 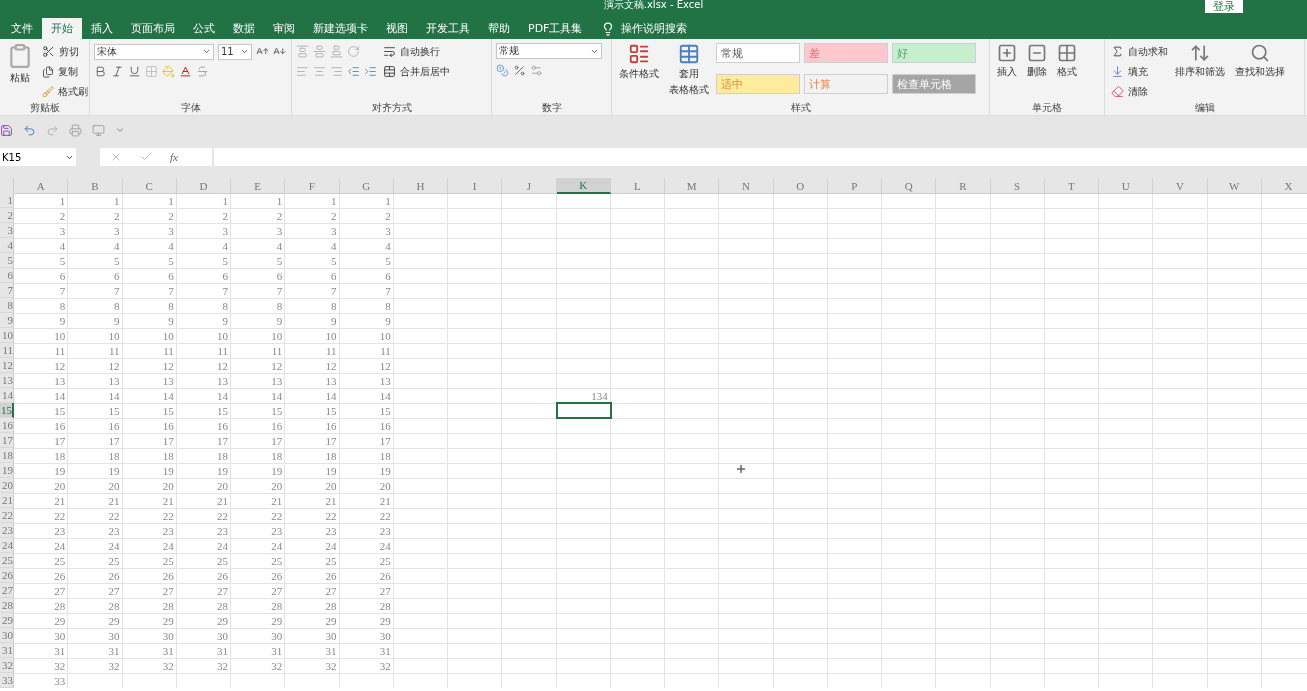 I want to click on row-header: 9, so click(x=7, y=320).